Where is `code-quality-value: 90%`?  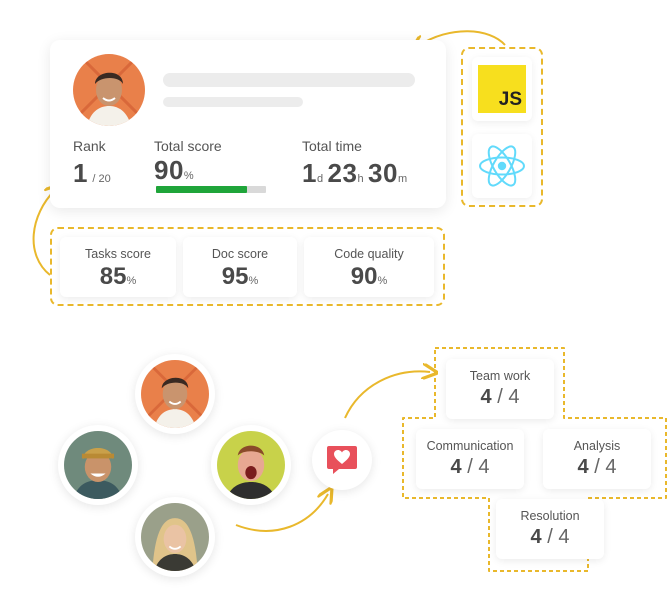
code-quality-value: 90% is located at coordinates (369, 277).